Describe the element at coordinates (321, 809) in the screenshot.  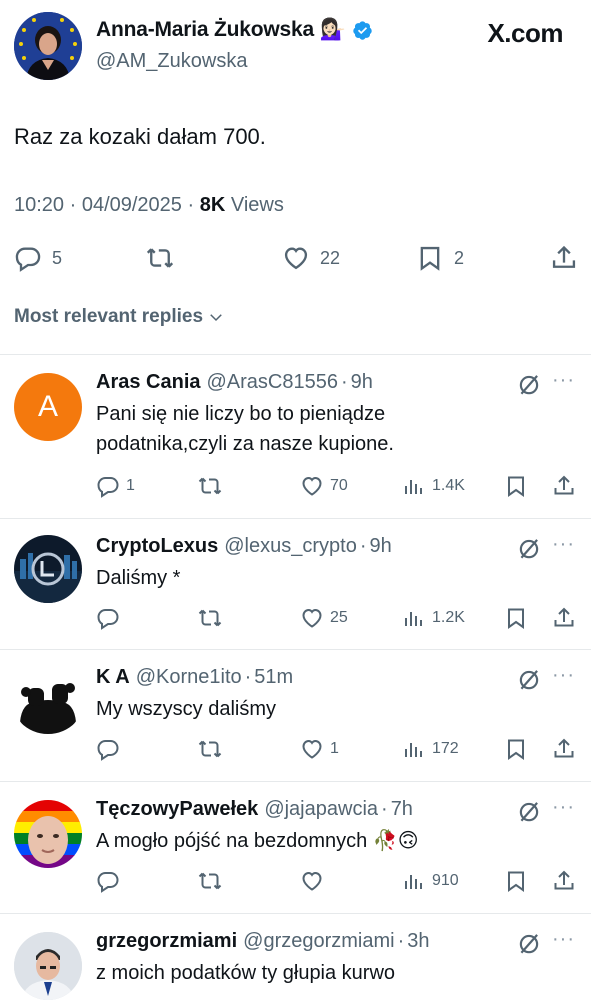
I see `reply-author-handle: @jajapawcia` at that location.